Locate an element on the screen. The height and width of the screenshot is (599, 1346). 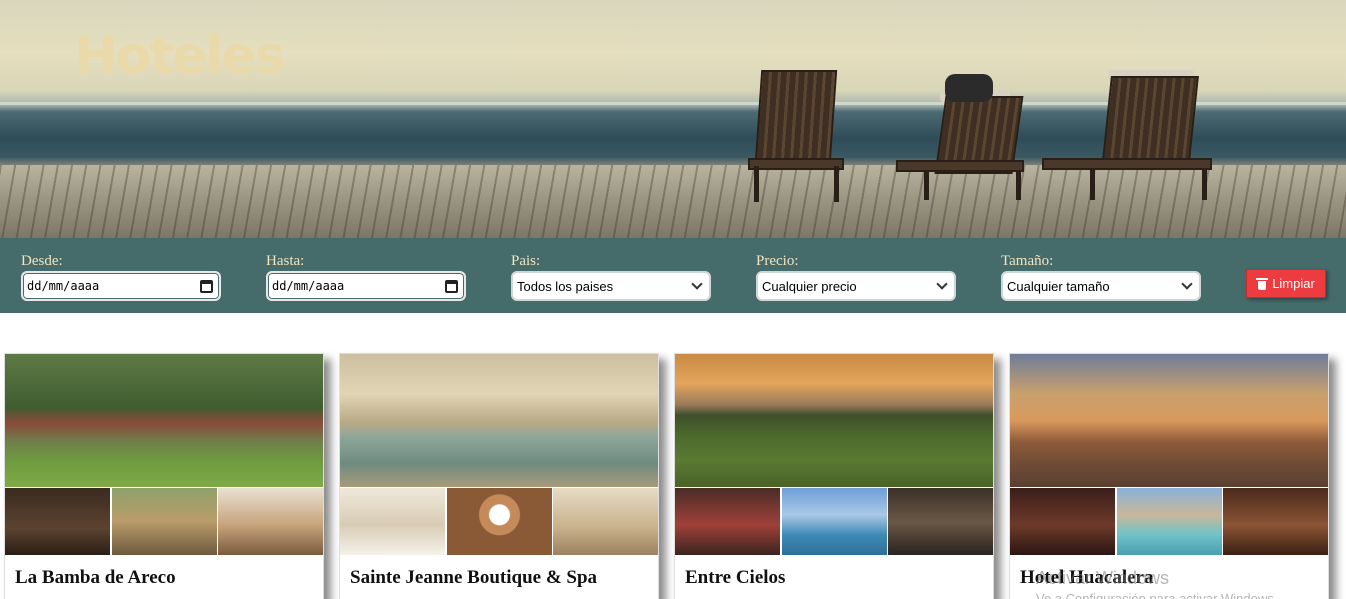
pais-selected-value: Todos los paises is located at coordinates (565, 286).